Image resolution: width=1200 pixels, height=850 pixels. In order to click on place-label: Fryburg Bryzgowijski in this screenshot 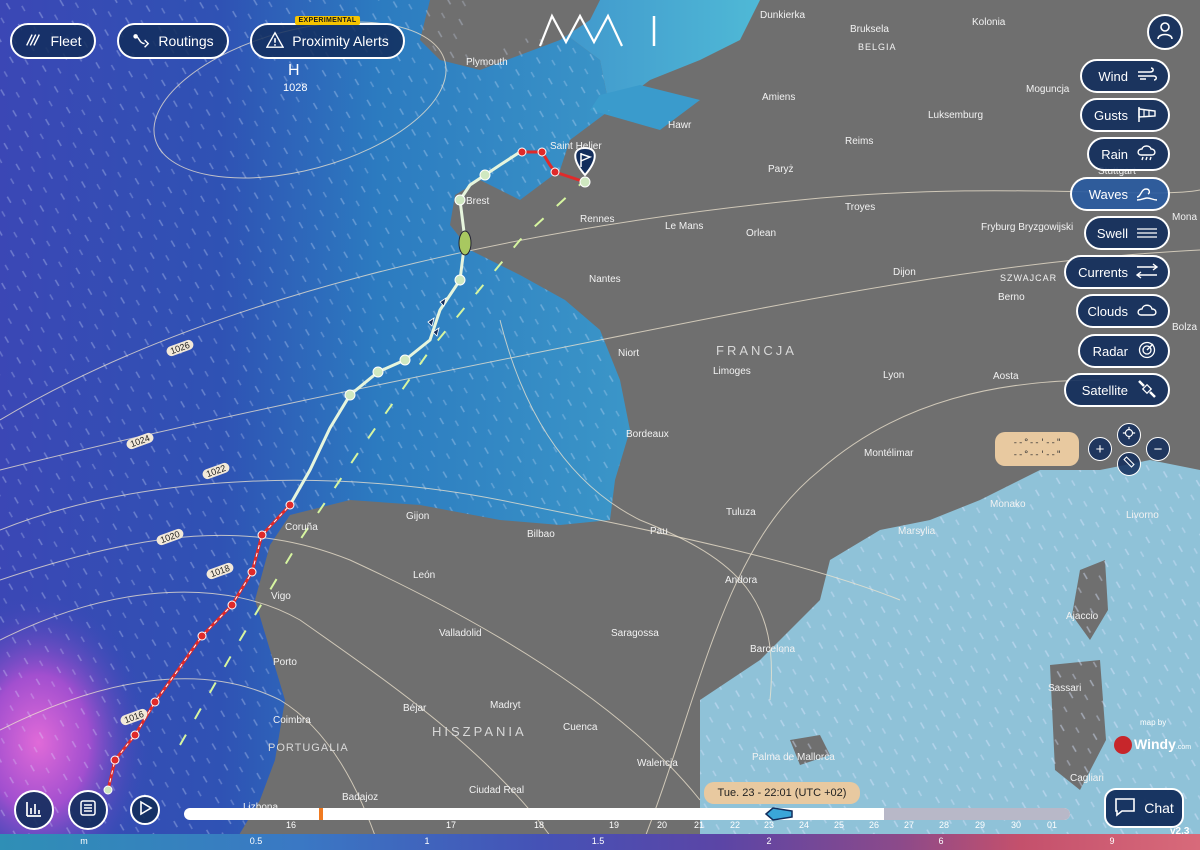, I will do `click(1027, 227)`.